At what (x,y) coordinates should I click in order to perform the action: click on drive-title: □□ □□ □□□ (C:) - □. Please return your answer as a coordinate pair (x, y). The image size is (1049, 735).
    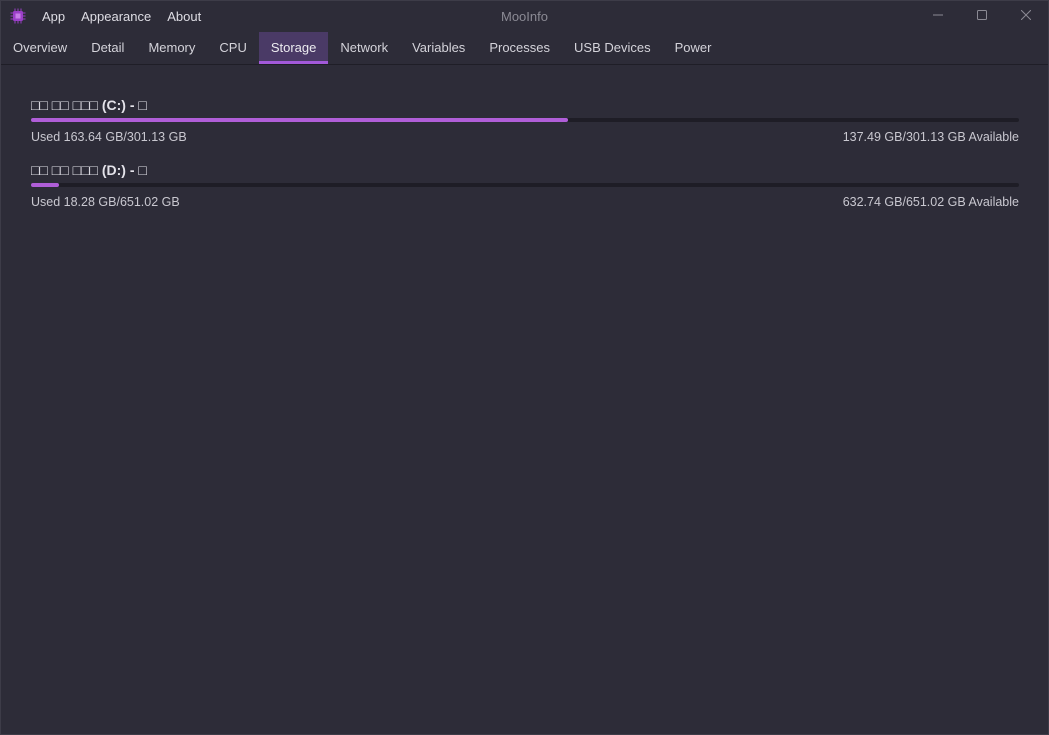
    Looking at the image, I should click on (89, 105).